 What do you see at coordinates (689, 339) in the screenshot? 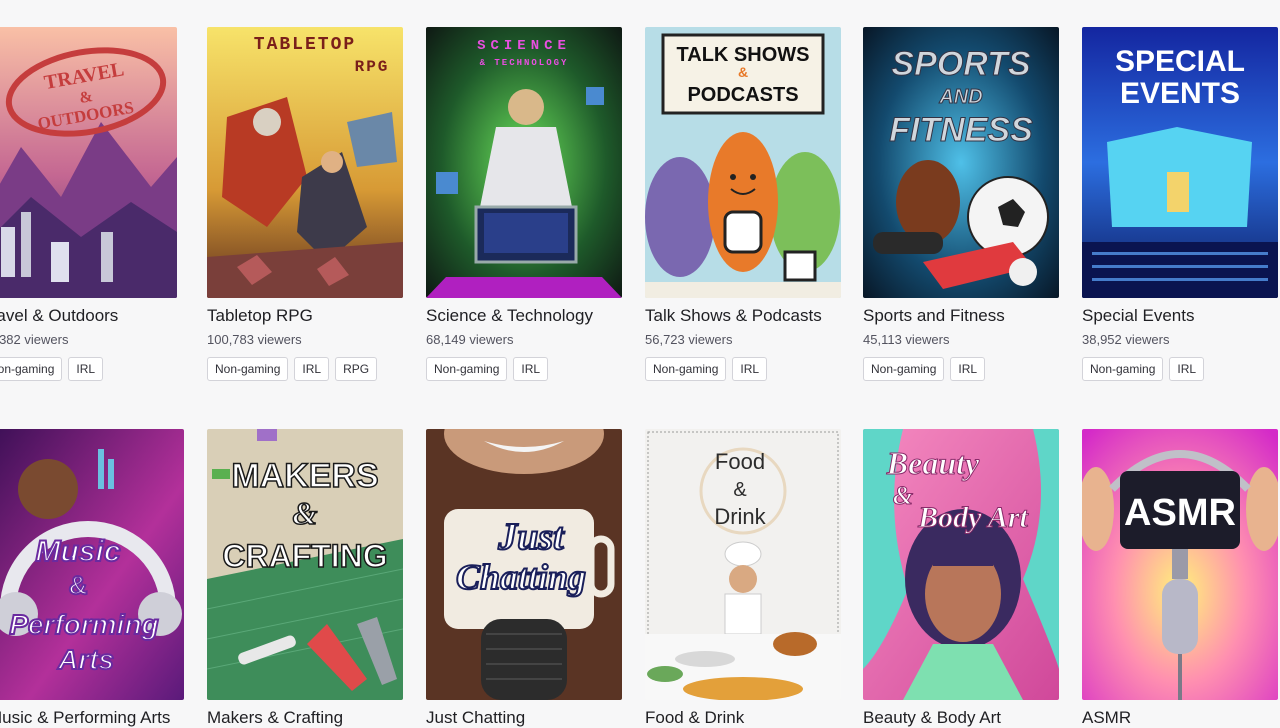
I see `viewer-count: 56,723 viewers` at bounding box center [689, 339].